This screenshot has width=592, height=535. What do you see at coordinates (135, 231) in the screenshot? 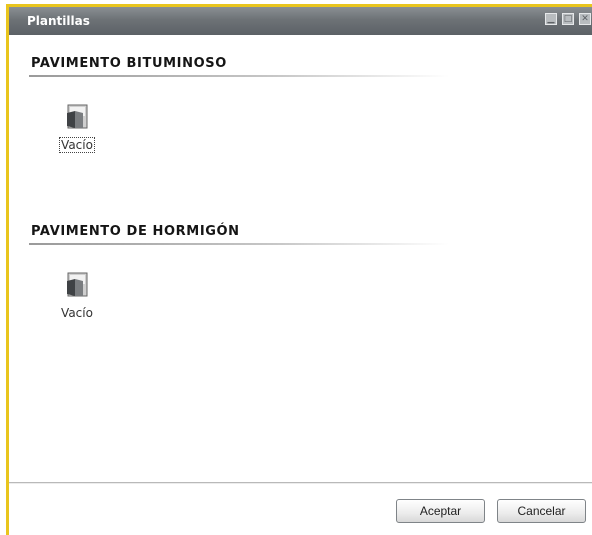
I see `section-header-pavimento-de-hormigon: PAVIMENTO DE HORMIGÓN` at bounding box center [135, 231].